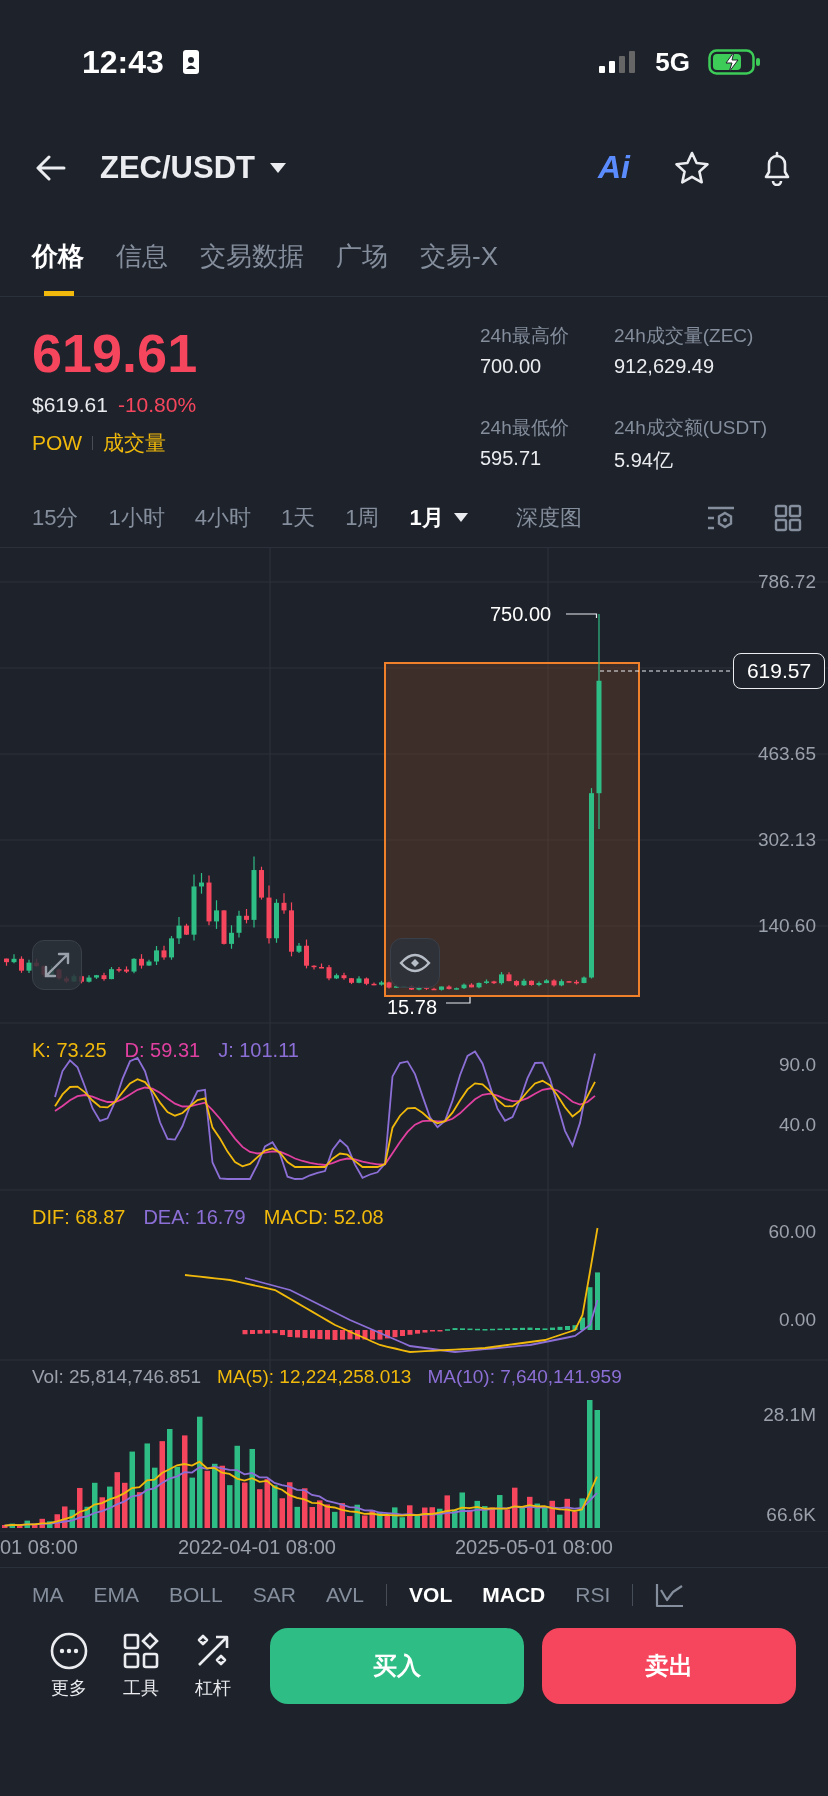 The width and height of the screenshot is (828, 1796). What do you see at coordinates (162, 1050) in the screenshot?
I see `indicator-value: D: 59.31` at bounding box center [162, 1050].